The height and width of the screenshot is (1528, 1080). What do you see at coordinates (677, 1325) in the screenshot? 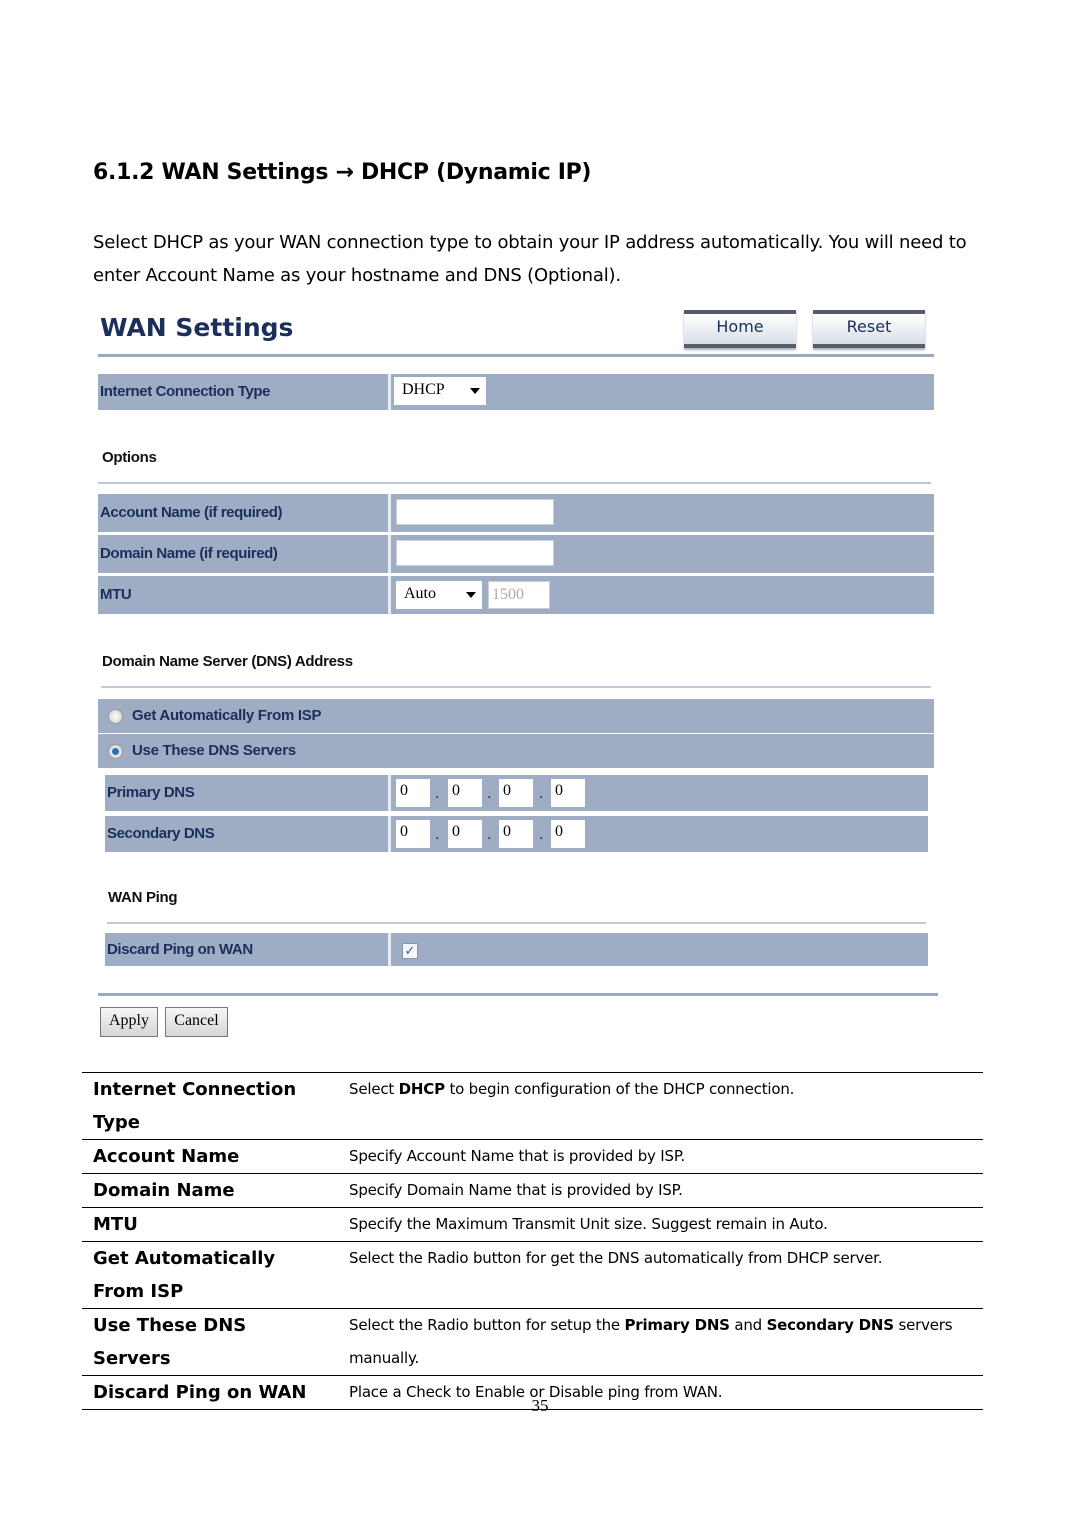
I see `bold-term: Primary DNS` at bounding box center [677, 1325].